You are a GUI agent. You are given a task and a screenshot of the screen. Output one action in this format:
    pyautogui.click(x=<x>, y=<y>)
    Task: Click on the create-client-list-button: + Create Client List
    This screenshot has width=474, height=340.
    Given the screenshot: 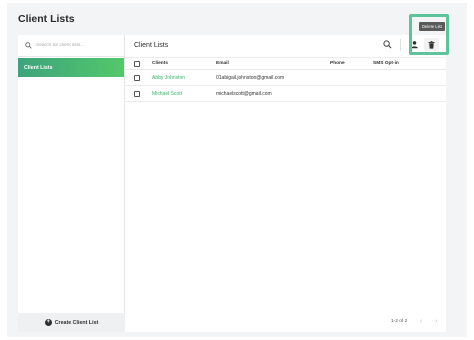 What is the action you would take?
    pyautogui.click(x=71, y=322)
    